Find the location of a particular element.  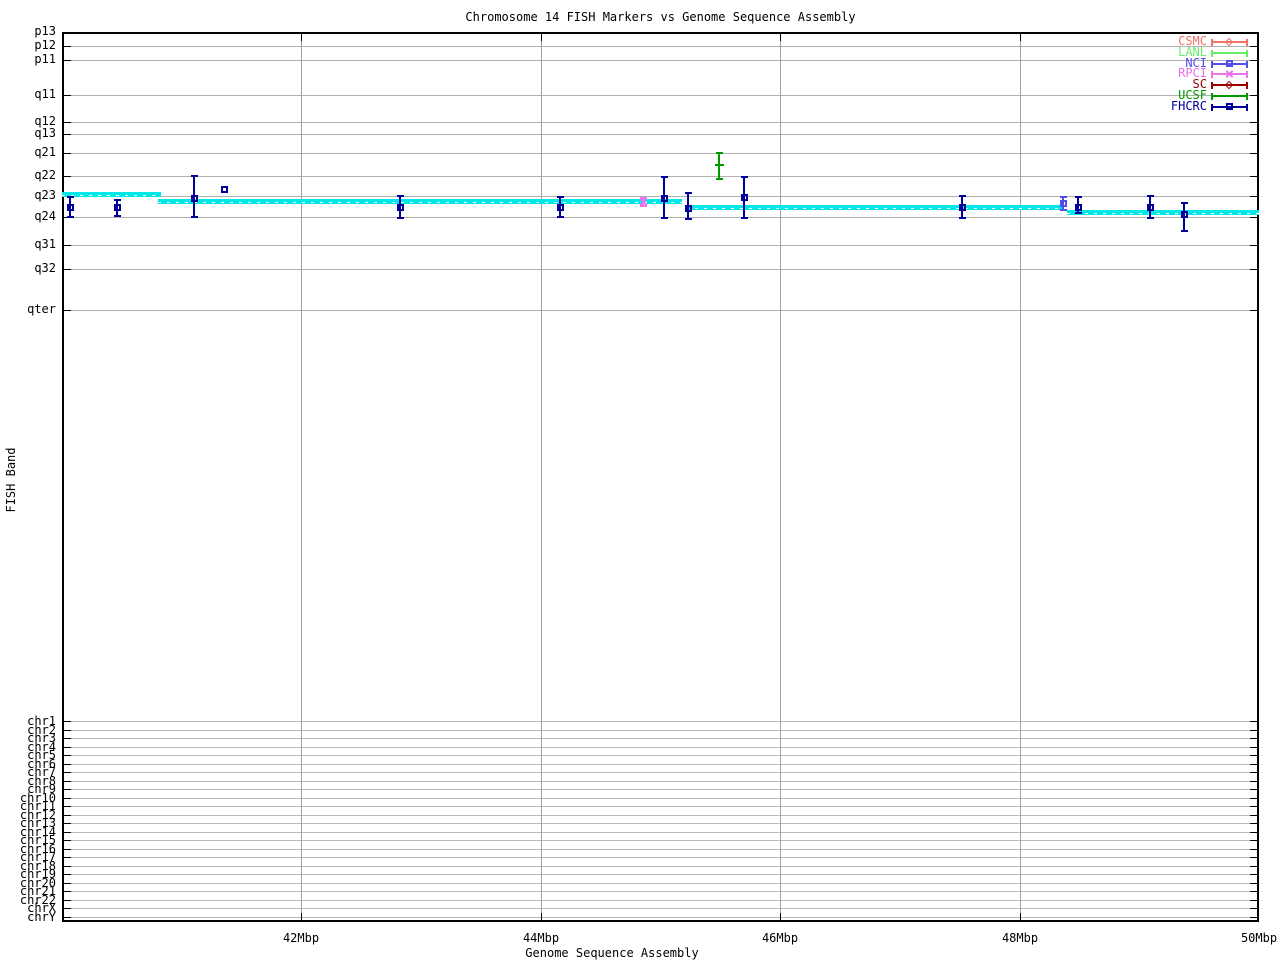

point-UCSF-0-errorbar is located at coordinates (719, 166).